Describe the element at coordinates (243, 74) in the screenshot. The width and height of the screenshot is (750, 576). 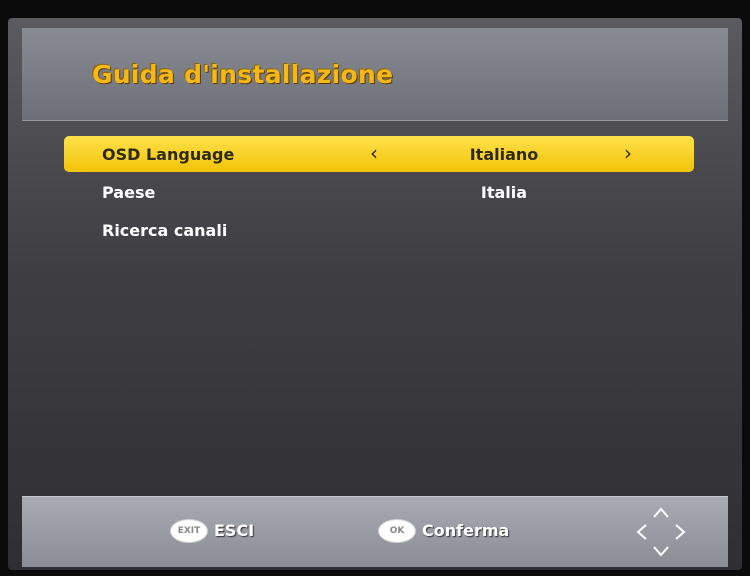
I see `page-title: Guida d'installazione` at that location.